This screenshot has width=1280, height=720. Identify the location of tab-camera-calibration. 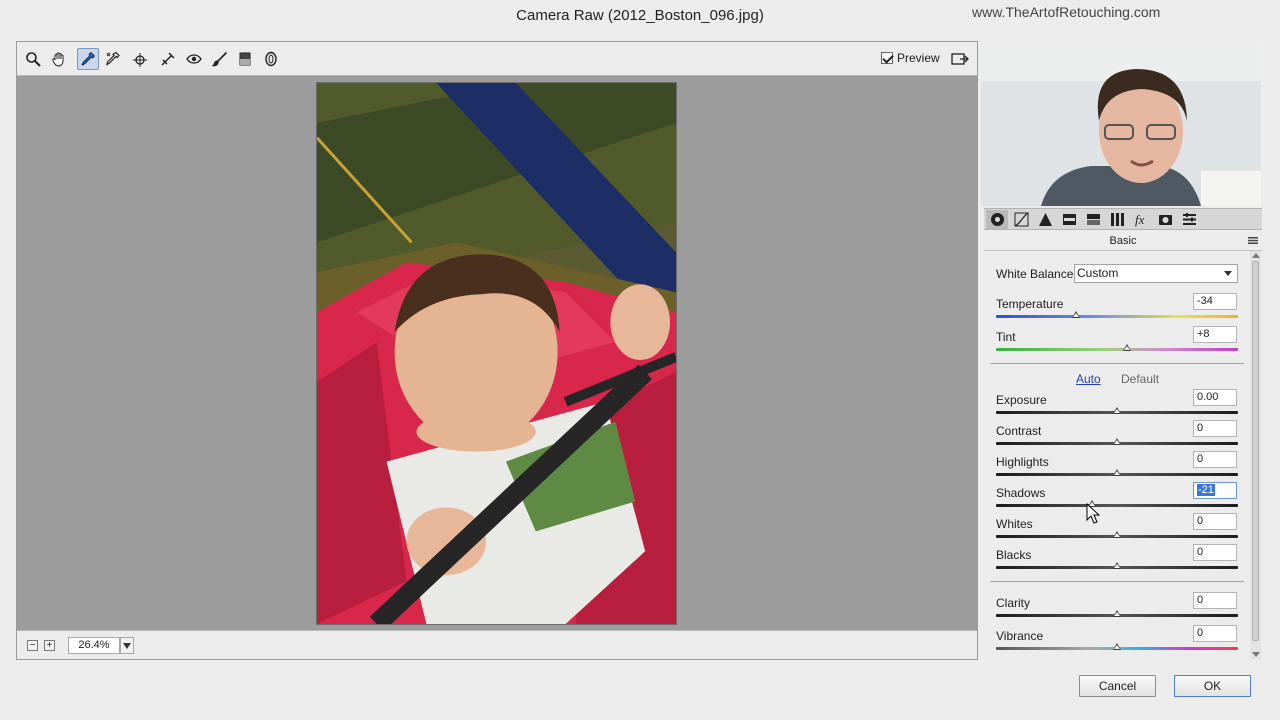
(1165, 219).